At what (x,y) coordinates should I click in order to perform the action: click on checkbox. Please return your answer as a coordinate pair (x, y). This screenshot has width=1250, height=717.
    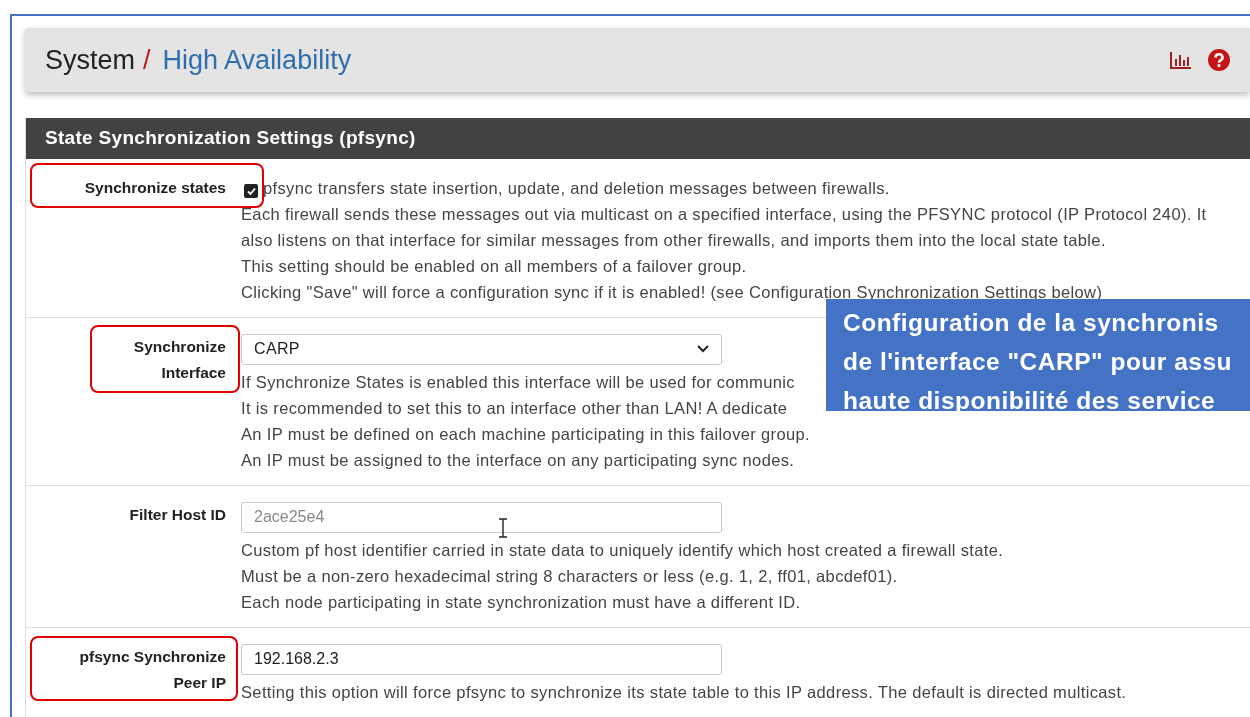
    Looking at the image, I should click on (251, 191).